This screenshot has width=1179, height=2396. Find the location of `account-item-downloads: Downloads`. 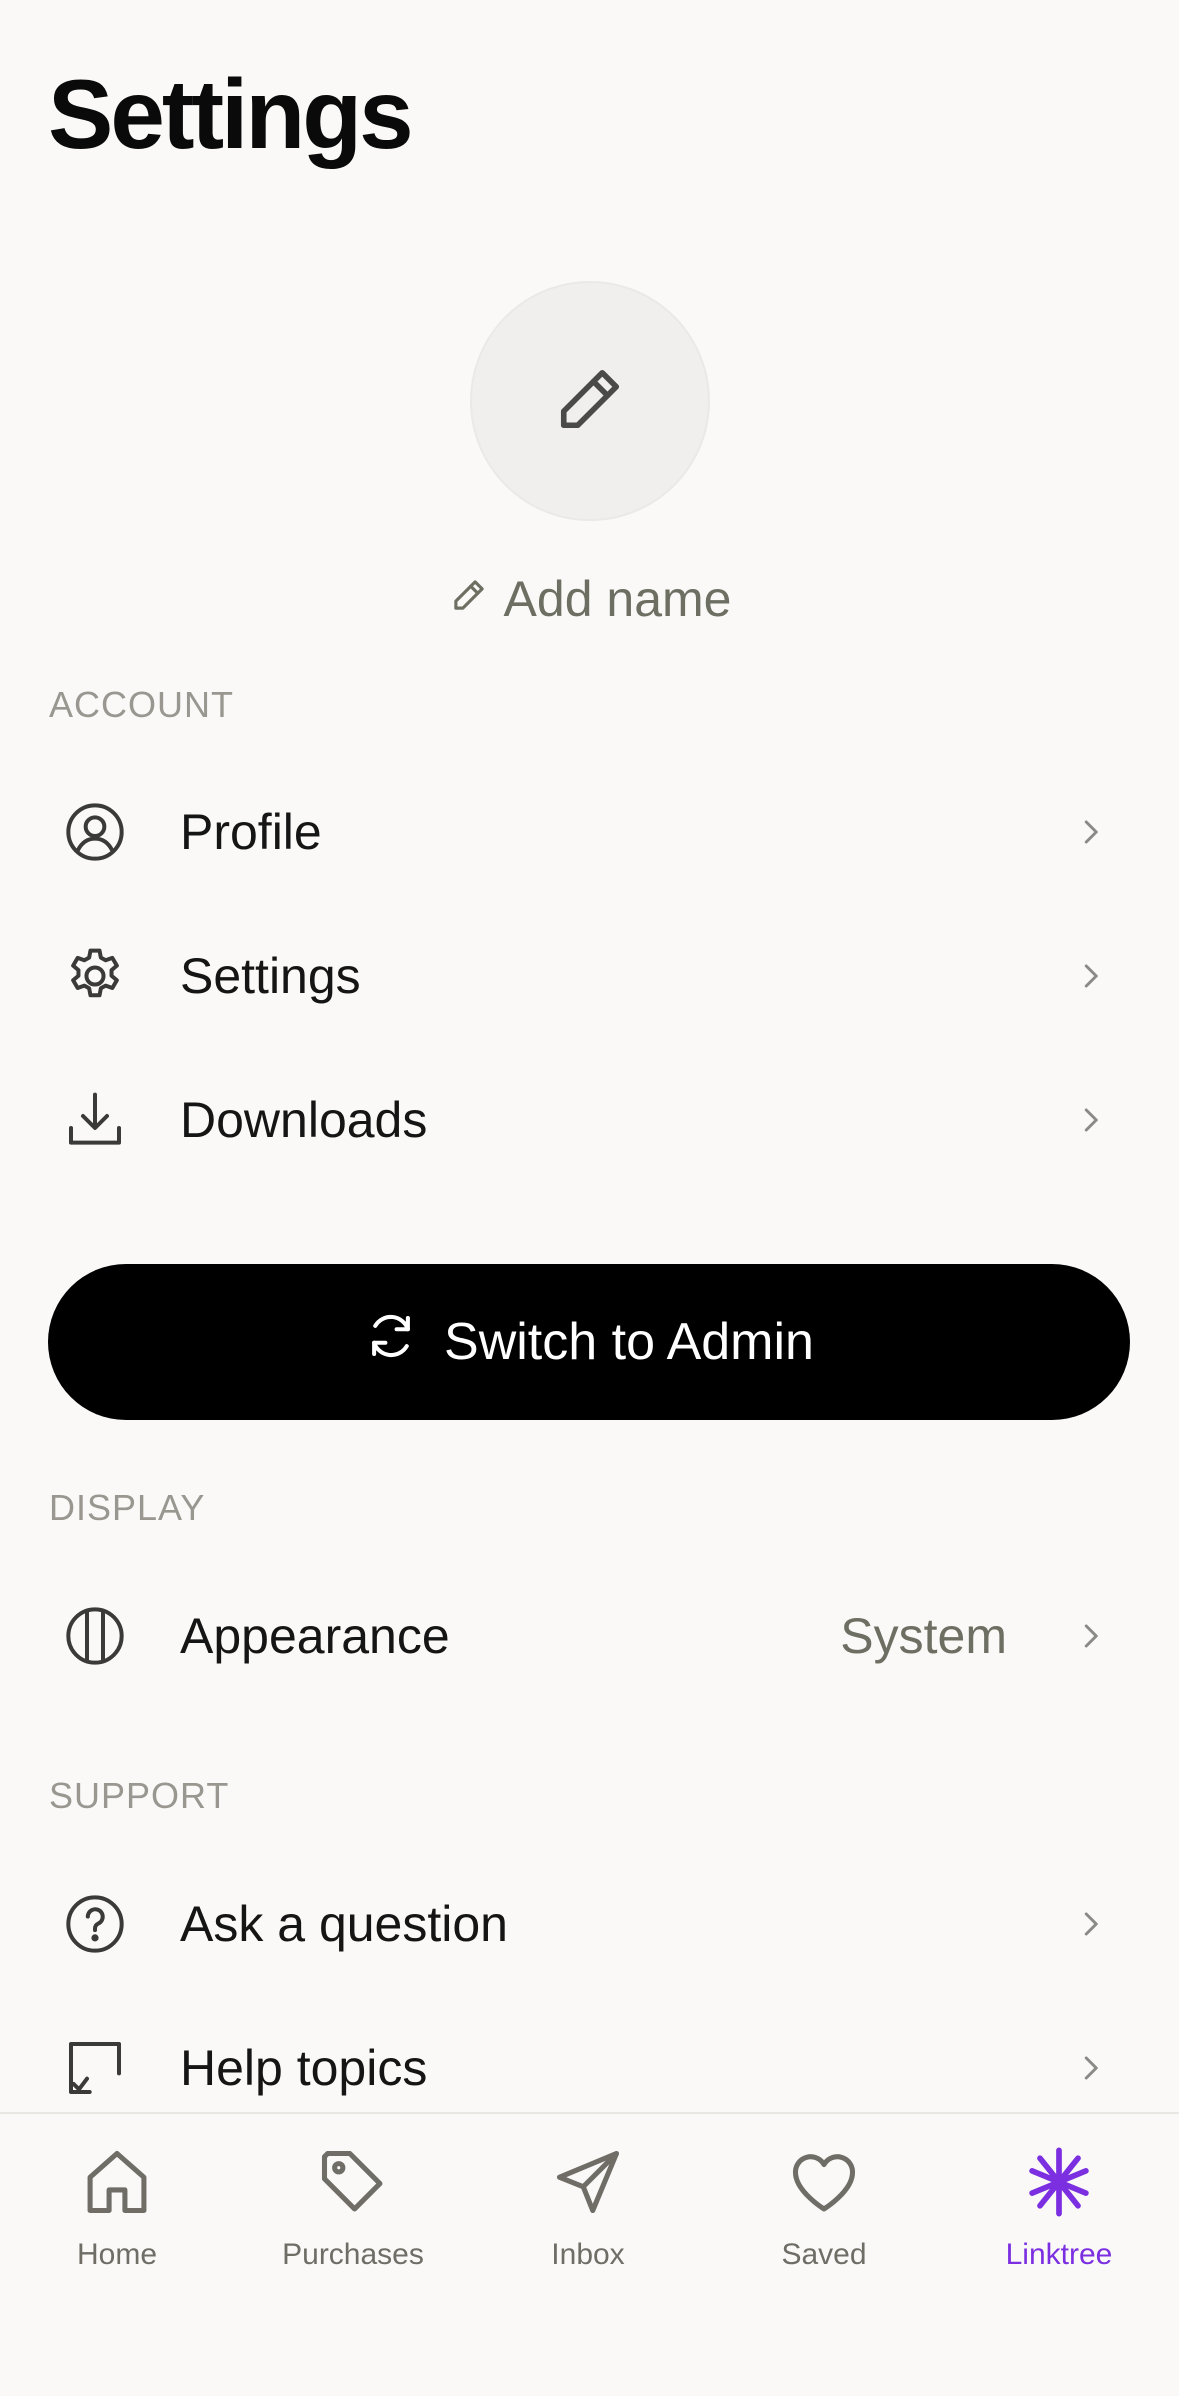

account-item-downloads: Downloads is located at coordinates (589, 1120).